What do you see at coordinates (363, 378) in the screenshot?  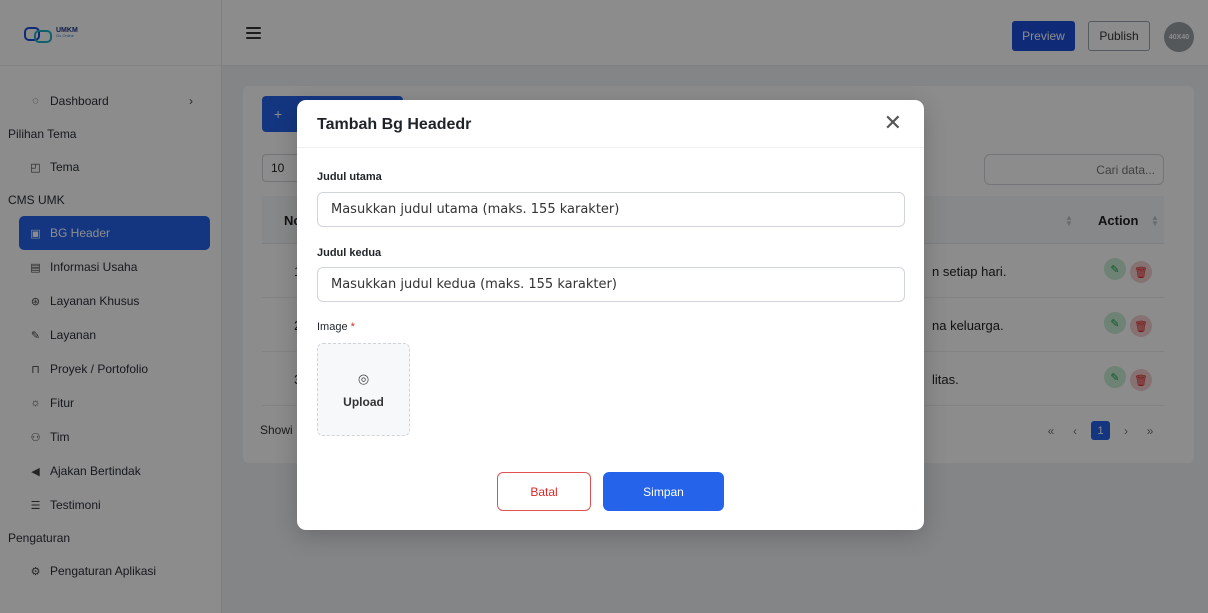 I see `camera-icon: ◎` at bounding box center [363, 378].